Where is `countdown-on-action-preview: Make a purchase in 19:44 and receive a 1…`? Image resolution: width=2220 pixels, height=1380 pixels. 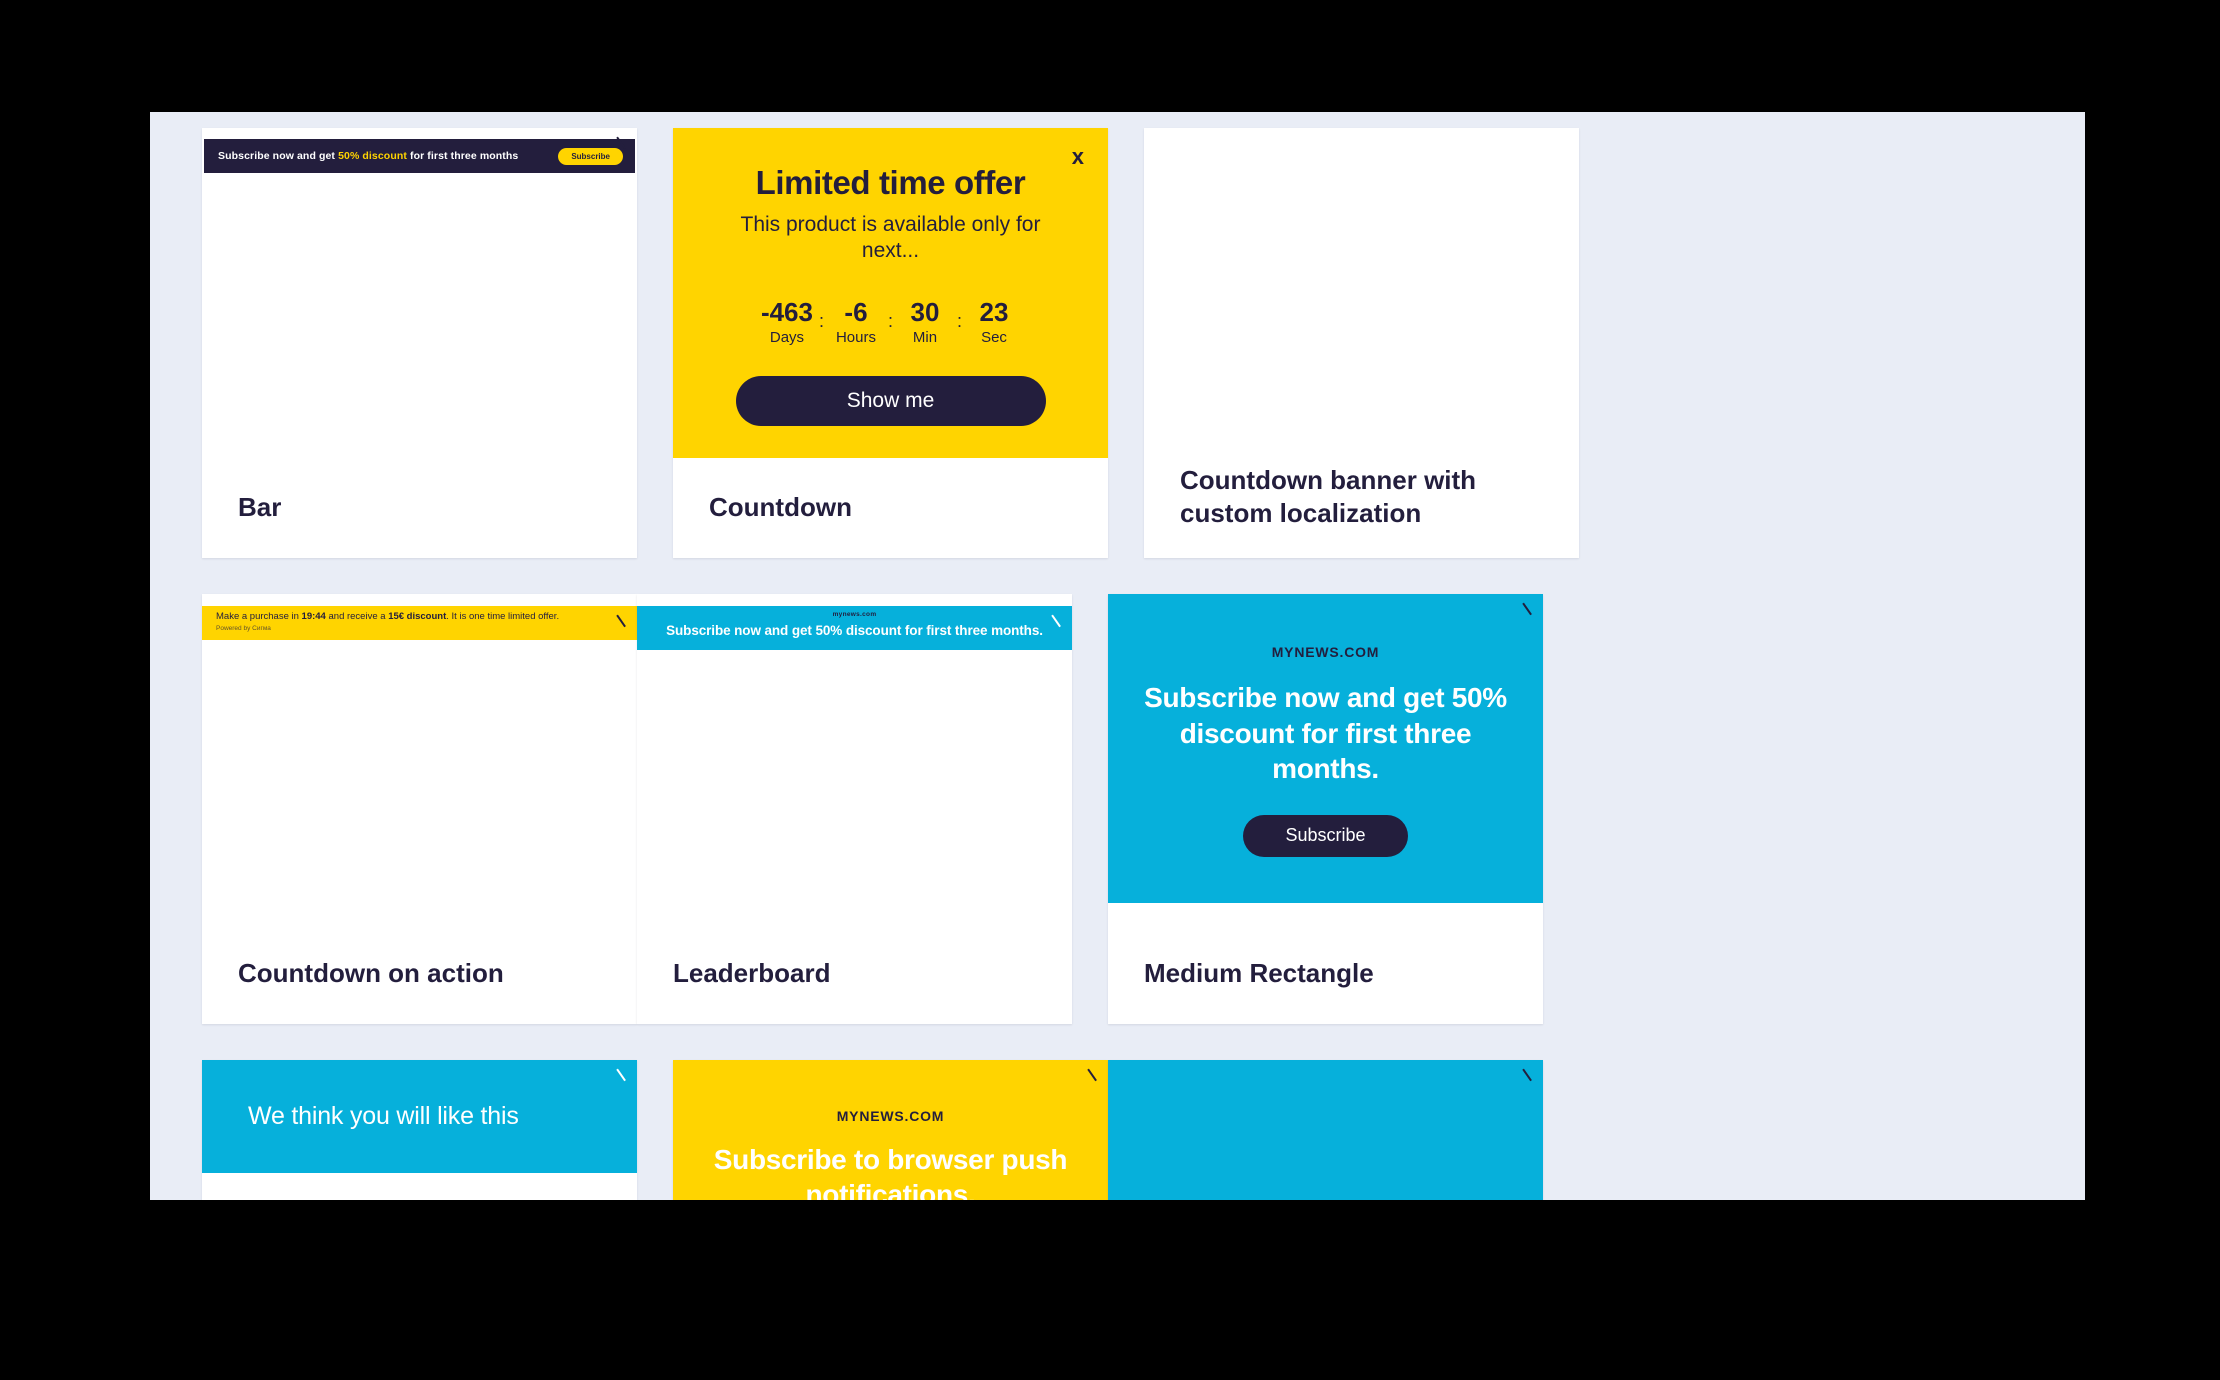 countdown-on-action-preview: Make a purchase in 19:44 and receive a 1… is located at coordinates (419, 759).